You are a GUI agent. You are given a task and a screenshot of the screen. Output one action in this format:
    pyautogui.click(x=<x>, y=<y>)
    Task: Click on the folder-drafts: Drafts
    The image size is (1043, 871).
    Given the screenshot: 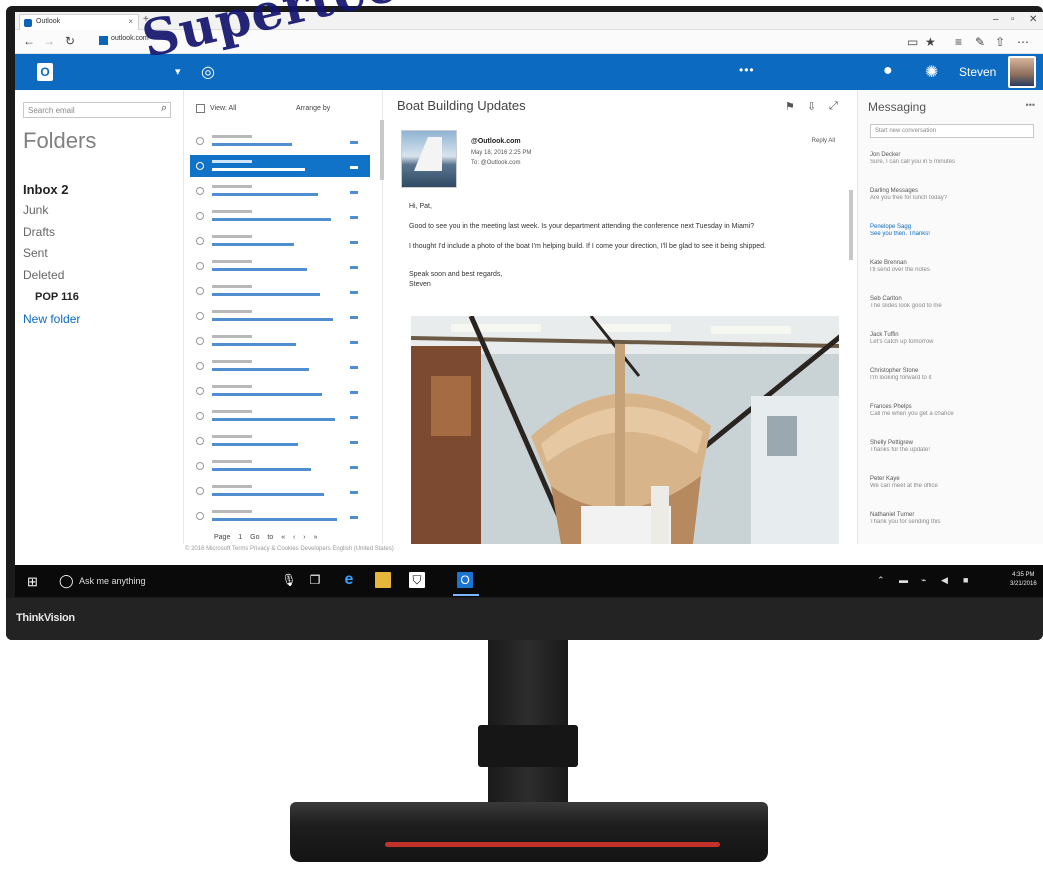 What is the action you would take?
    pyautogui.click(x=39, y=232)
    